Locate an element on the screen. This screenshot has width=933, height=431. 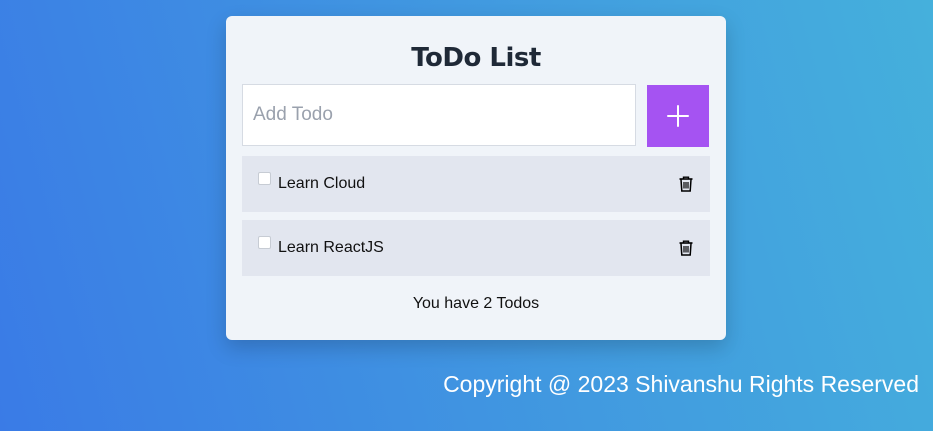
add-todo-button is located at coordinates (678, 116).